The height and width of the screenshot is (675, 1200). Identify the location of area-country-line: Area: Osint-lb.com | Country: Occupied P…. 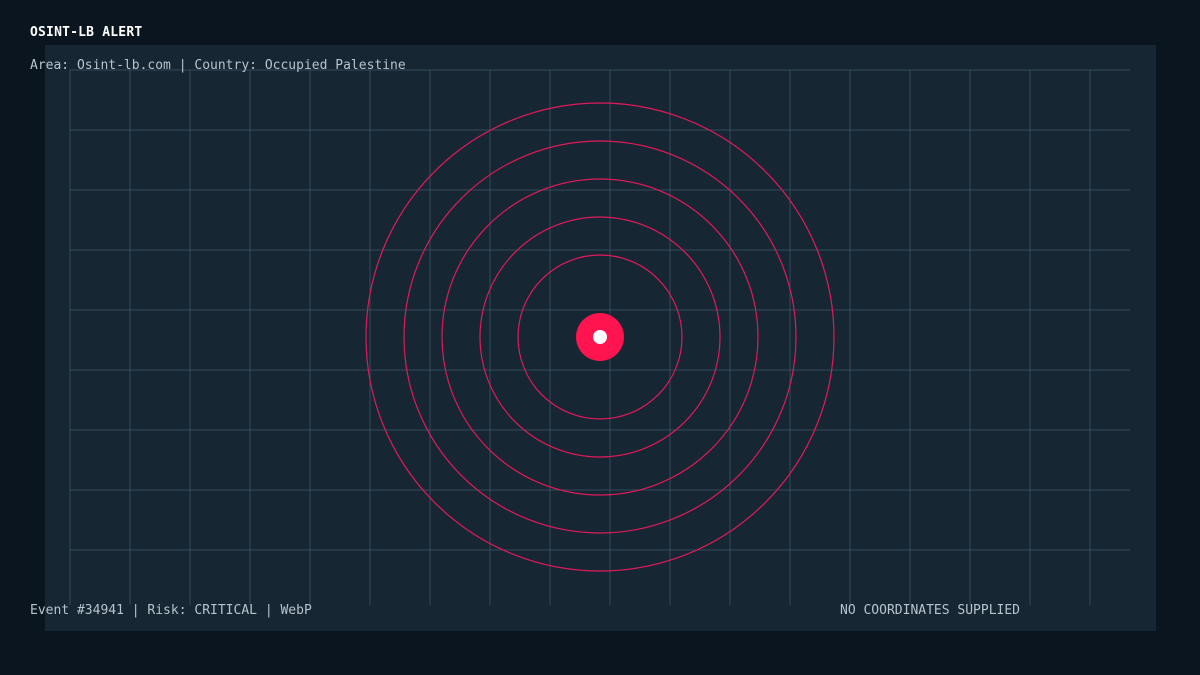
(218, 66).